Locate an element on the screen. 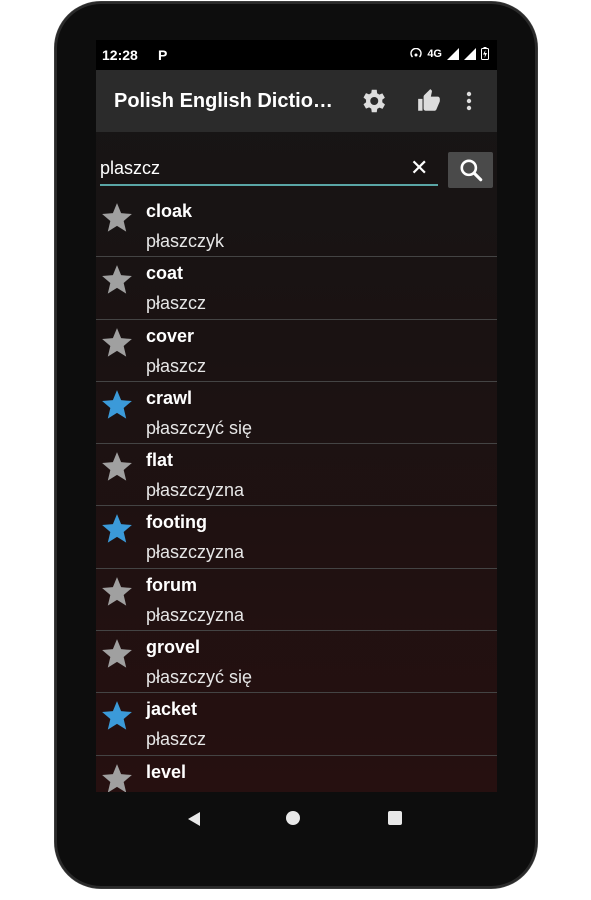 Image resolution: width=591 pixels, height=900 pixels. list-item: crawl płaszczyć się is located at coordinates (296, 413).